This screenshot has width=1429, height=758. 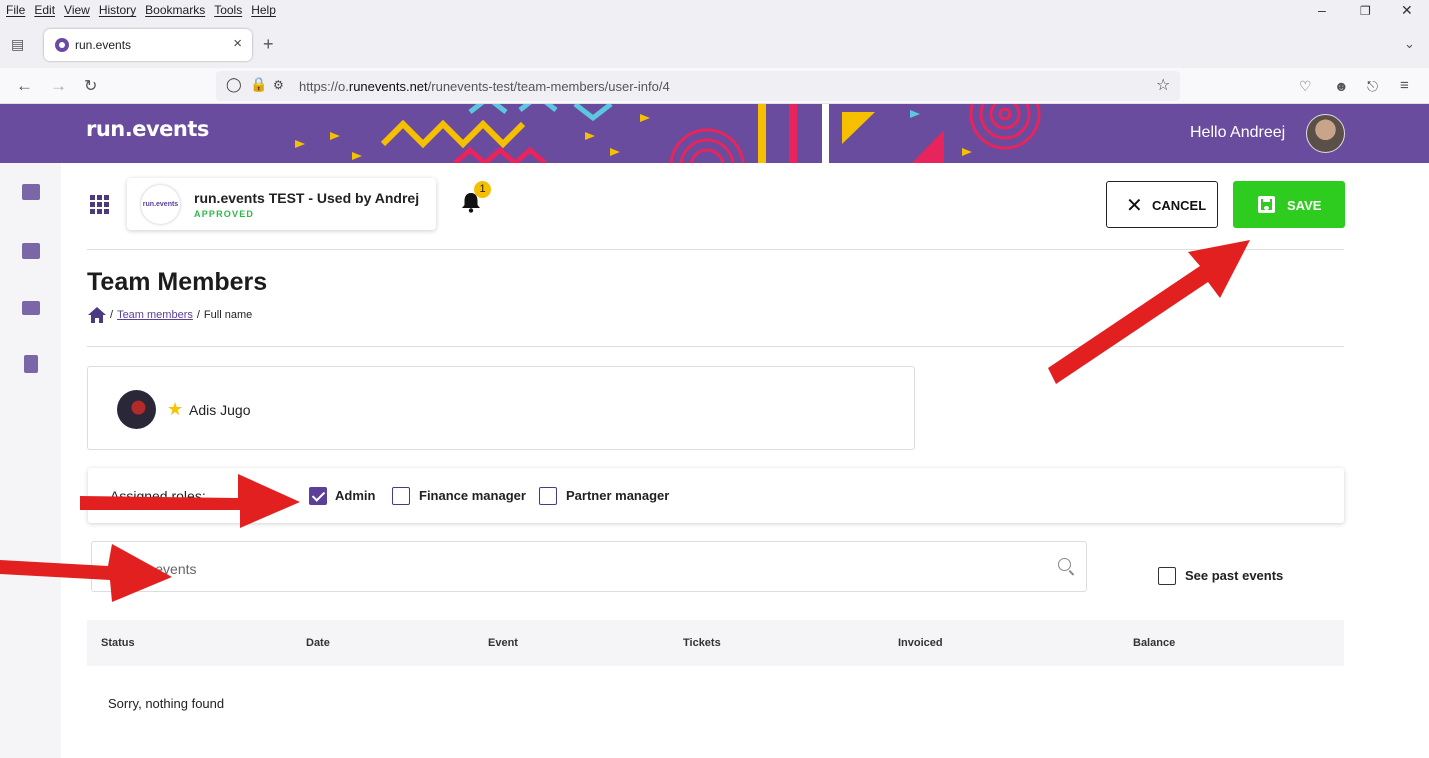 What do you see at coordinates (1325, 133) in the screenshot?
I see `user-avatar-header` at bounding box center [1325, 133].